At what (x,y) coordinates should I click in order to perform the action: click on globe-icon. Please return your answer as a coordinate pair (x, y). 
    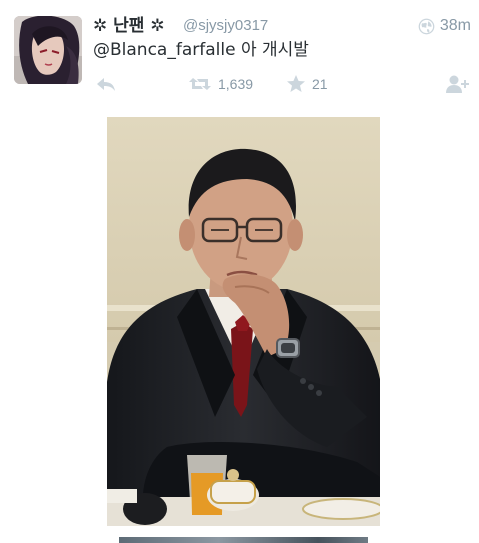
    Looking at the image, I should click on (426, 26).